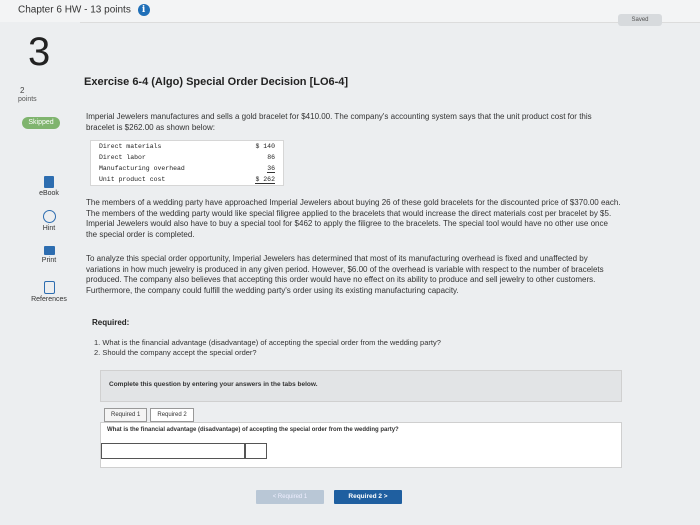 The height and width of the screenshot is (525, 700). What do you see at coordinates (27, 99) in the screenshot?
I see `points-label: points` at bounding box center [27, 99].